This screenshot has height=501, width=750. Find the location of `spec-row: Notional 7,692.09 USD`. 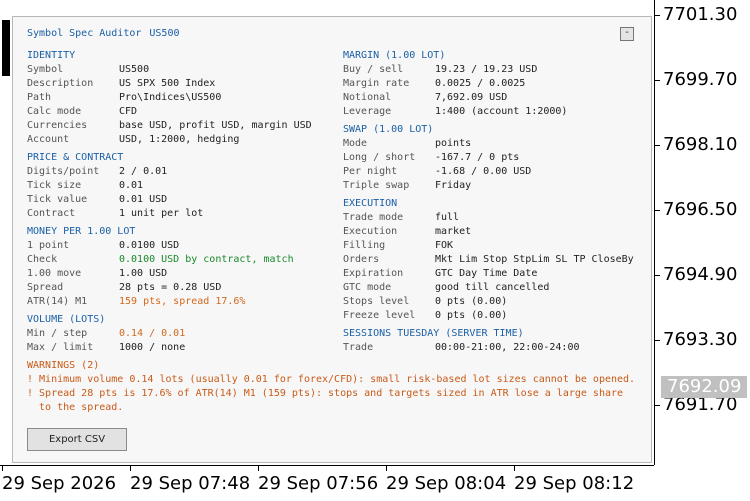

spec-row: Notional 7,692.09 USD is located at coordinates (493, 98).